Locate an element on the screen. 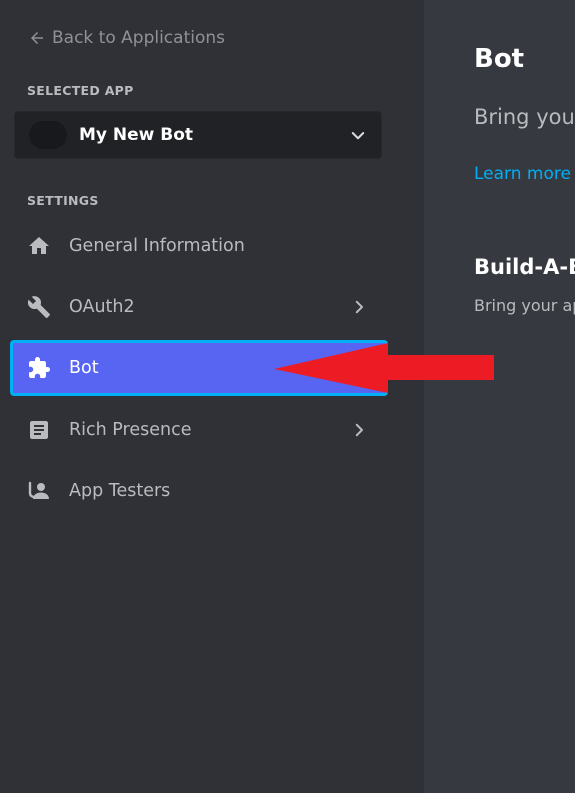 The image size is (575, 793). sidebar-item-app-testers: App Testers is located at coordinates (199, 491).